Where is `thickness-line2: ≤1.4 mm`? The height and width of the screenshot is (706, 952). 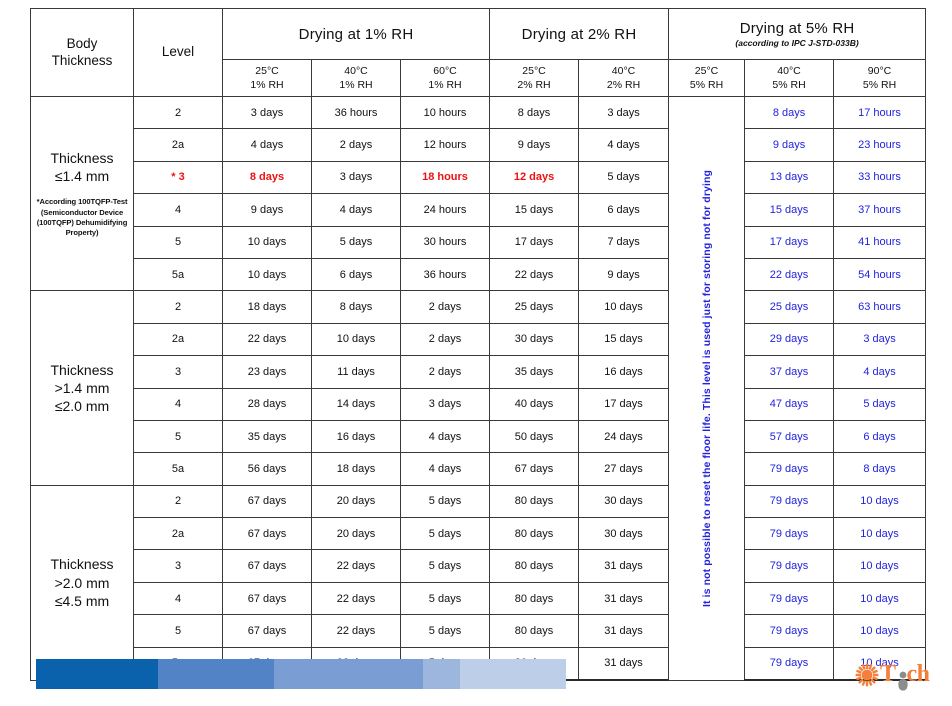 thickness-line2: ≤1.4 mm is located at coordinates (82, 176).